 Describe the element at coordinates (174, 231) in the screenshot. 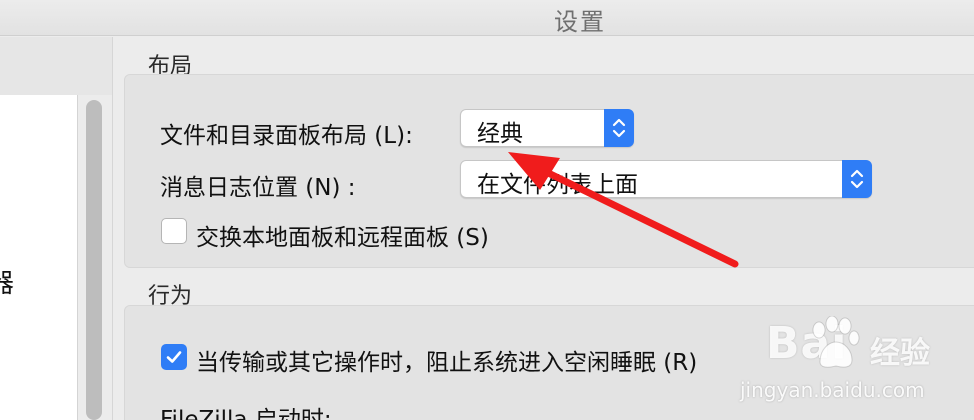

I see `swap-panels-checkbox` at that location.